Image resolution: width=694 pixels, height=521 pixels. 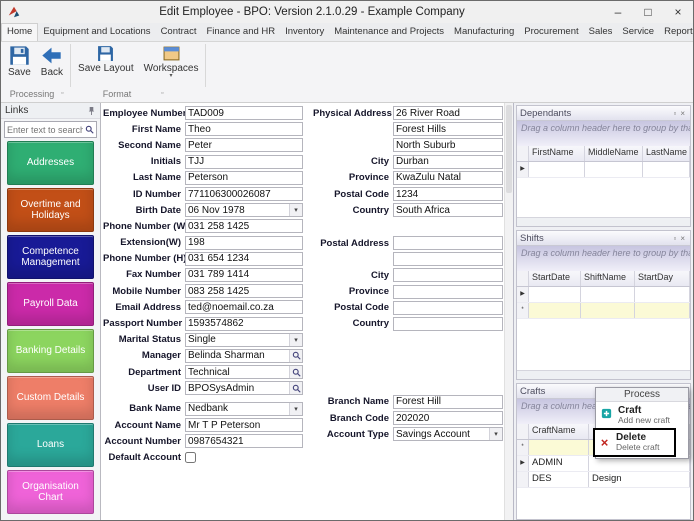 What do you see at coordinates (674, 113) in the screenshot?
I see `panel-options-icon: ▫` at bounding box center [674, 113].